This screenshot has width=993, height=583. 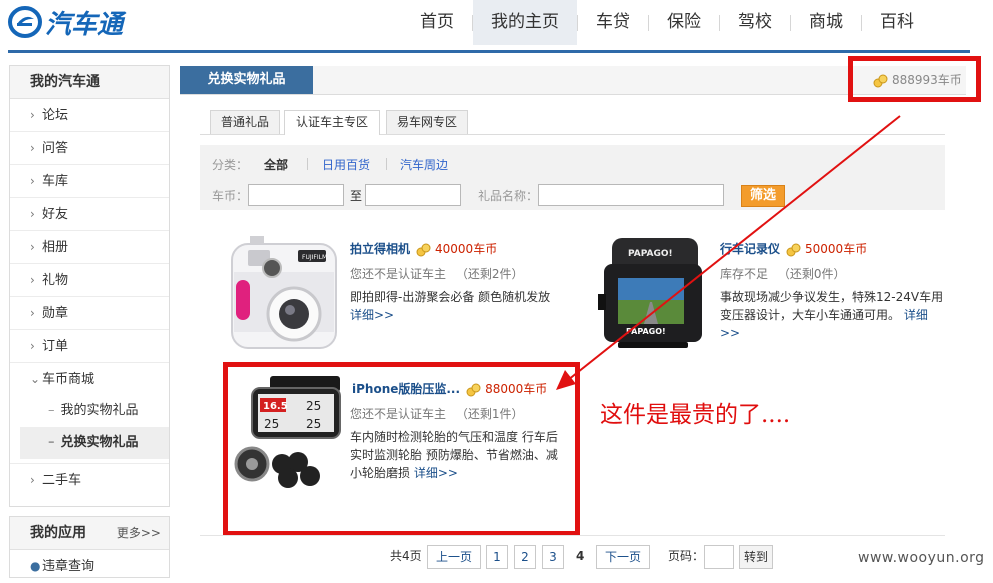 What do you see at coordinates (401, 449) in the screenshot?
I see `annotation-box-product` at bounding box center [401, 449].